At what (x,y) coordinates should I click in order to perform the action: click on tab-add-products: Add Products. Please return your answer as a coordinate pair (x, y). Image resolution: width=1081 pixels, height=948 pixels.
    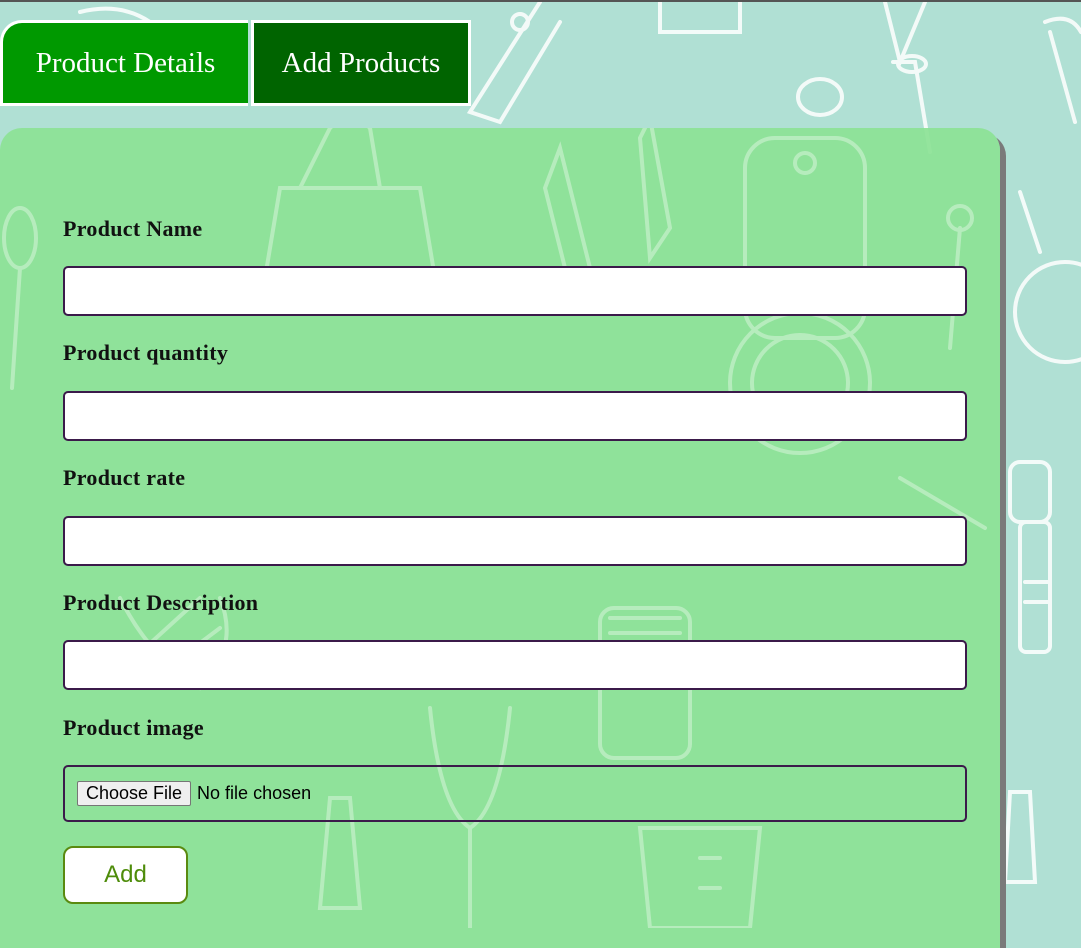
    Looking at the image, I should click on (361, 63).